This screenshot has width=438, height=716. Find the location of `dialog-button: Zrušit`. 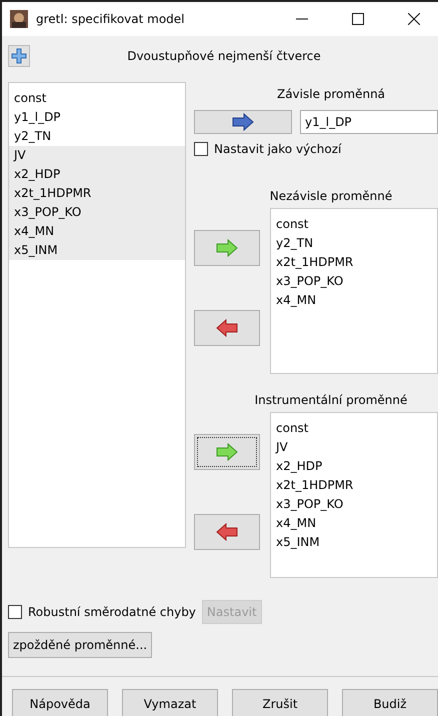

dialog-button: Zrušit is located at coordinates (280, 702).